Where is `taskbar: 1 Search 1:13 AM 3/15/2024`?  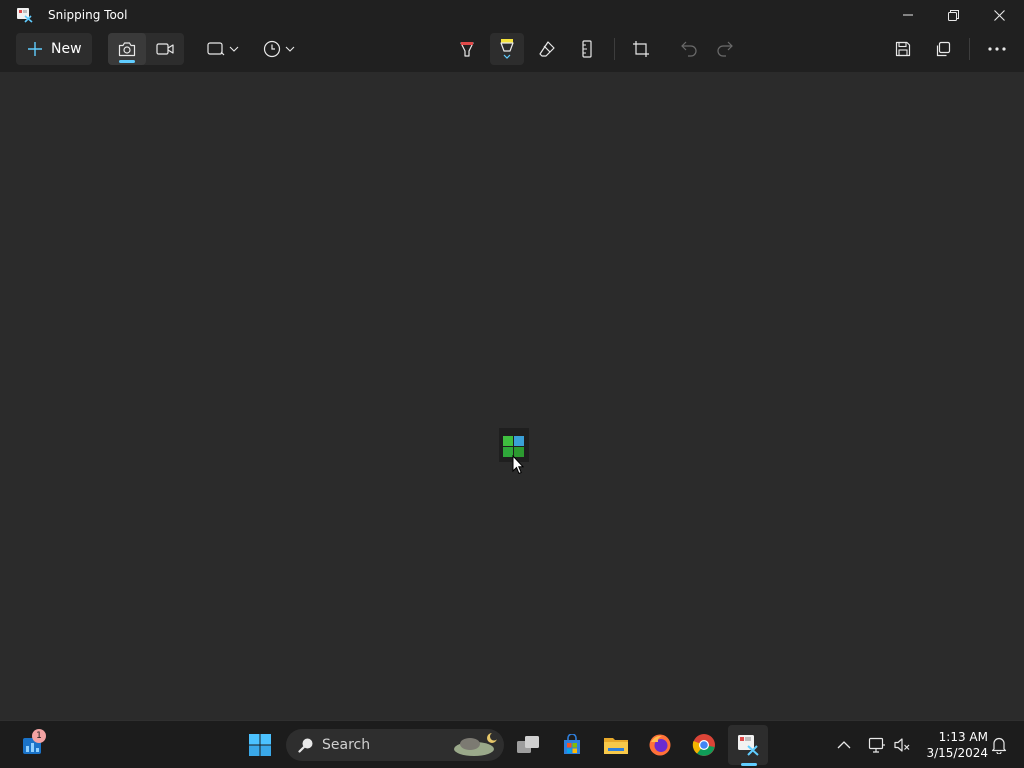 taskbar: 1 Search 1:13 AM 3/15/2024 is located at coordinates (512, 744).